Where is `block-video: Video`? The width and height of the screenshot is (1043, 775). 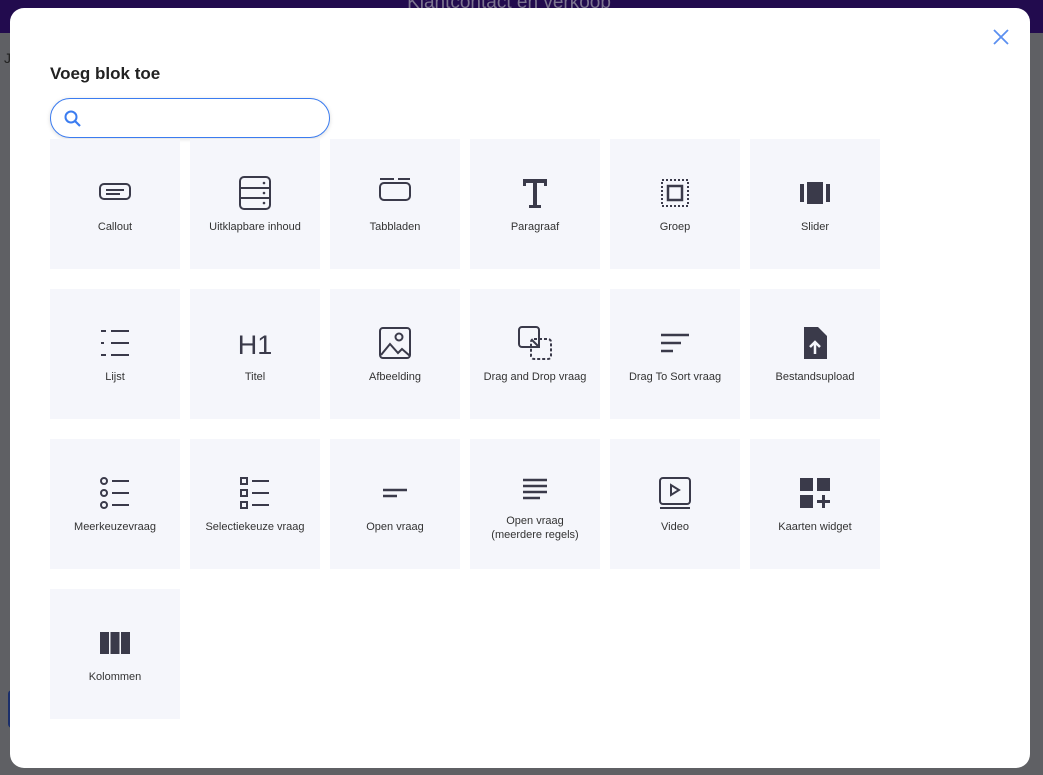
block-video: Video is located at coordinates (675, 504).